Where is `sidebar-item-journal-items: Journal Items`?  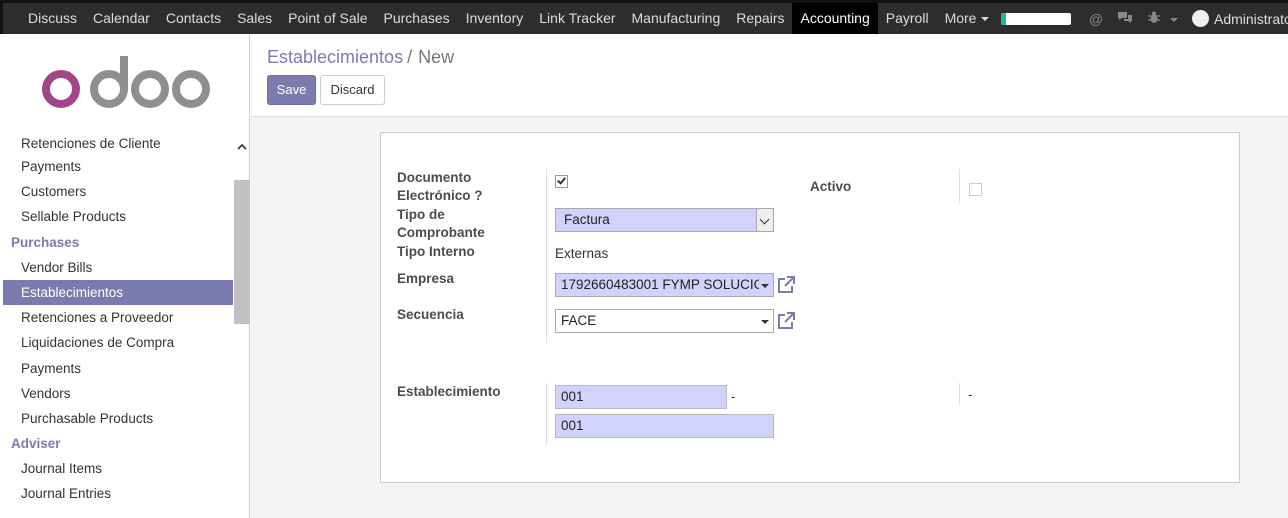 sidebar-item-journal-items: Journal Items is located at coordinates (118, 468).